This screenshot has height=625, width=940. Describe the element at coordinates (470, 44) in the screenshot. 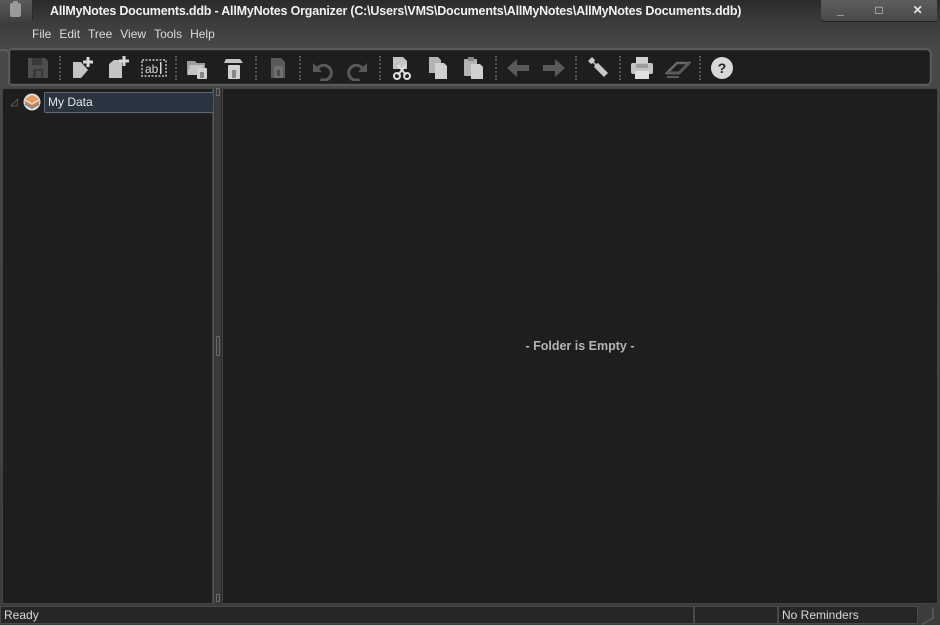

I see `menu-bar: File Edit Tree View Tools Help` at that location.